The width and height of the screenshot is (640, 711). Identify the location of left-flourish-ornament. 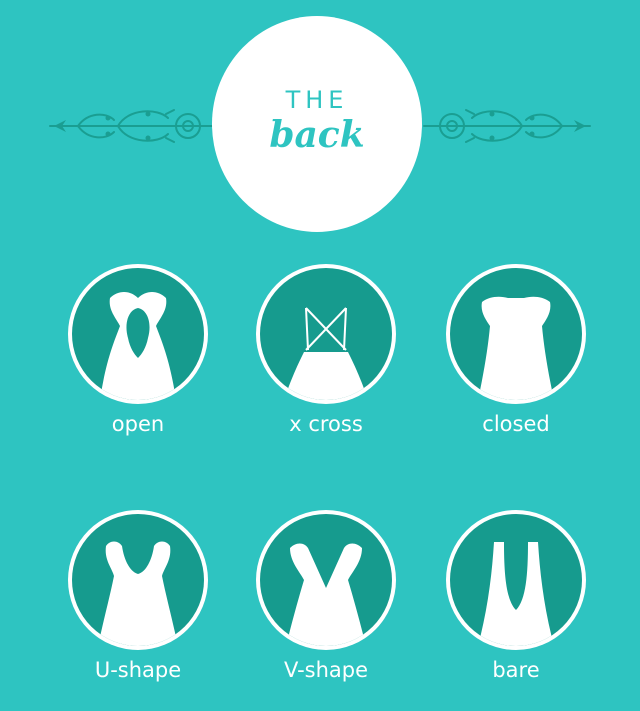
(133, 126).